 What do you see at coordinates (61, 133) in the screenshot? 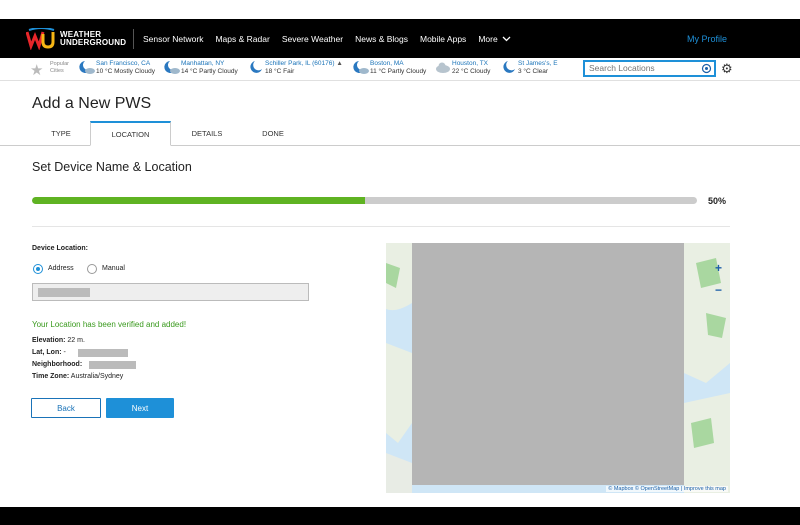
I see `tab-type: TYPE` at bounding box center [61, 133].